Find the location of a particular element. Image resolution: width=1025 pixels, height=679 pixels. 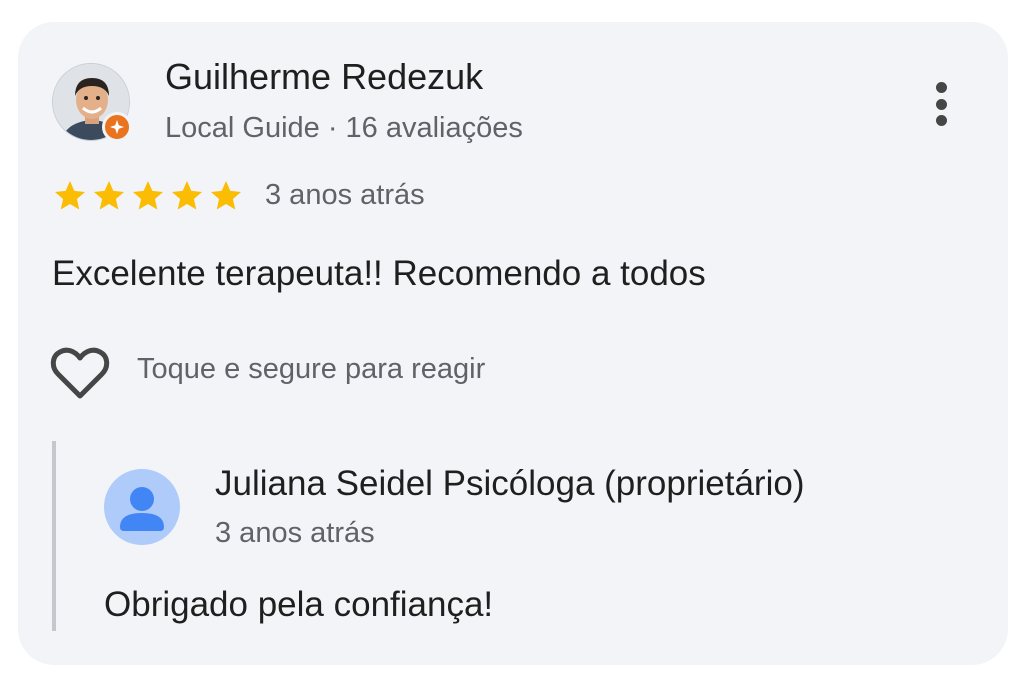

react-hint: Toque e segure para reagir is located at coordinates (311, 369).